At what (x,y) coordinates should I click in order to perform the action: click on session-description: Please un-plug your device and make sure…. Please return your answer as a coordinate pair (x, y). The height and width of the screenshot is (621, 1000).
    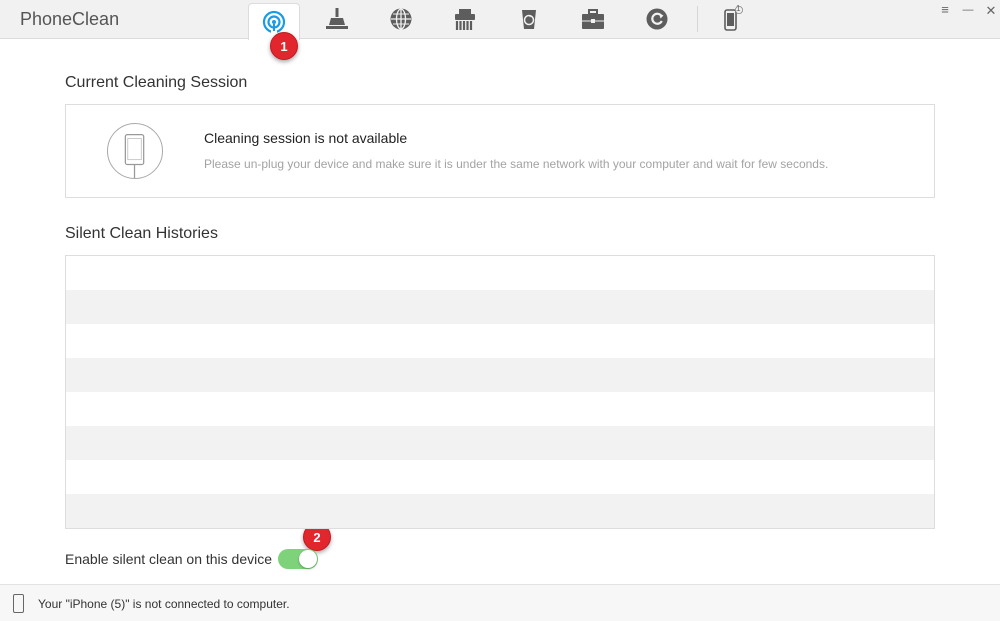
    Looking at the image, I should click on (516, 164).